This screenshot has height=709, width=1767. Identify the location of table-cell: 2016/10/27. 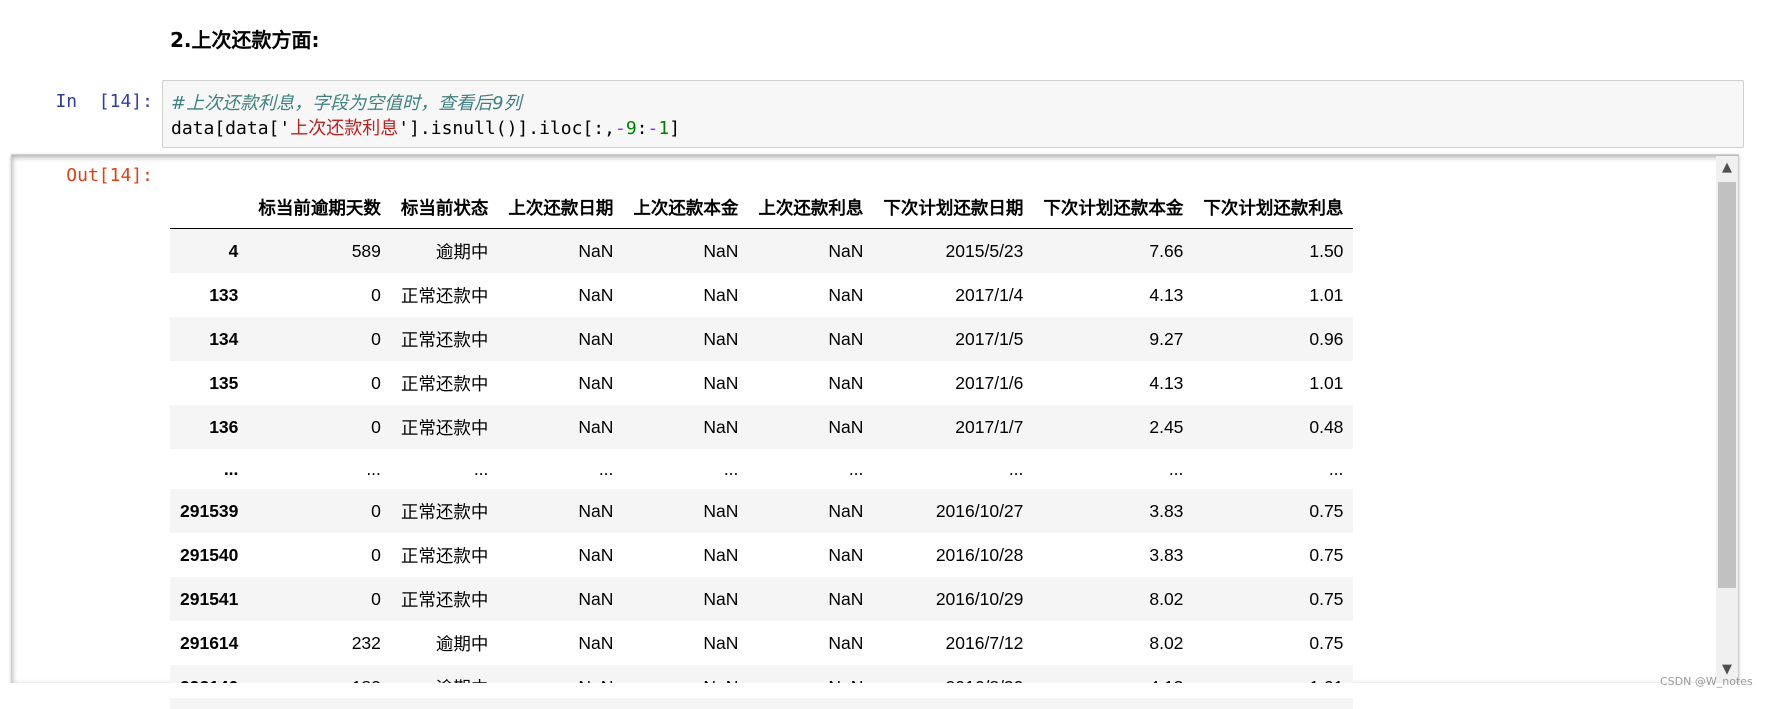
(979, 510).